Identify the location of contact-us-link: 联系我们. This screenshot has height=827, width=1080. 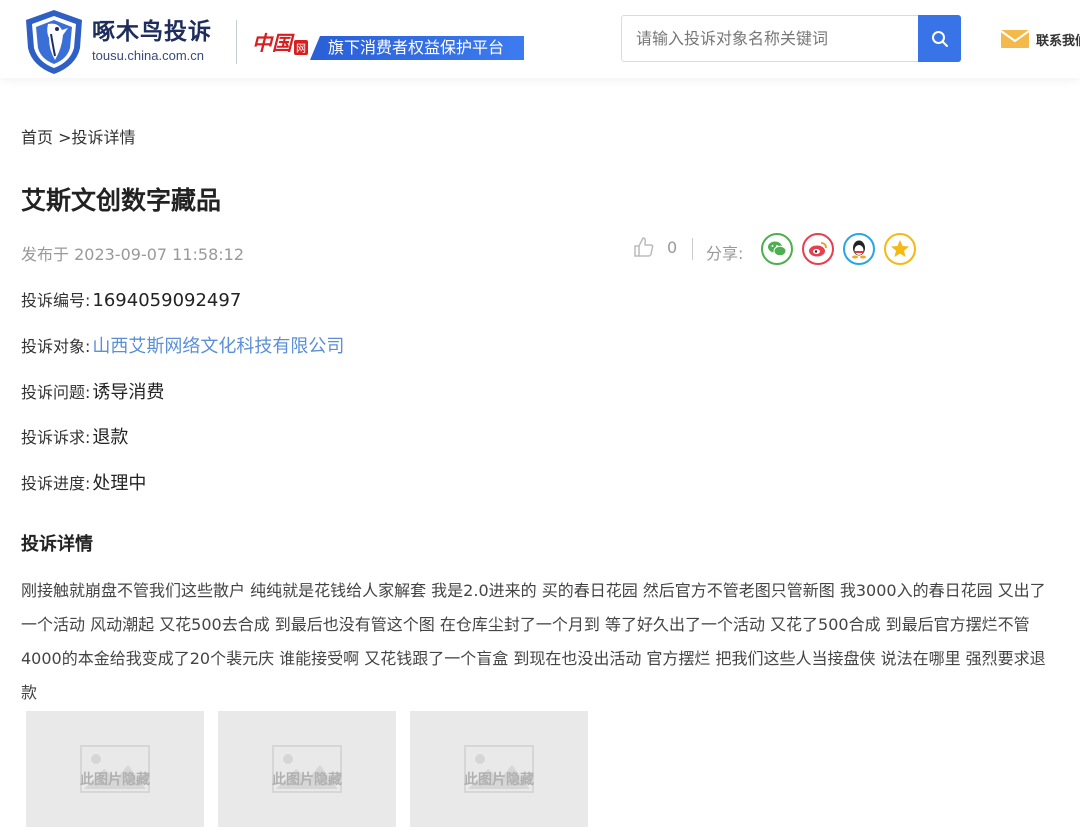
(1040, 39).